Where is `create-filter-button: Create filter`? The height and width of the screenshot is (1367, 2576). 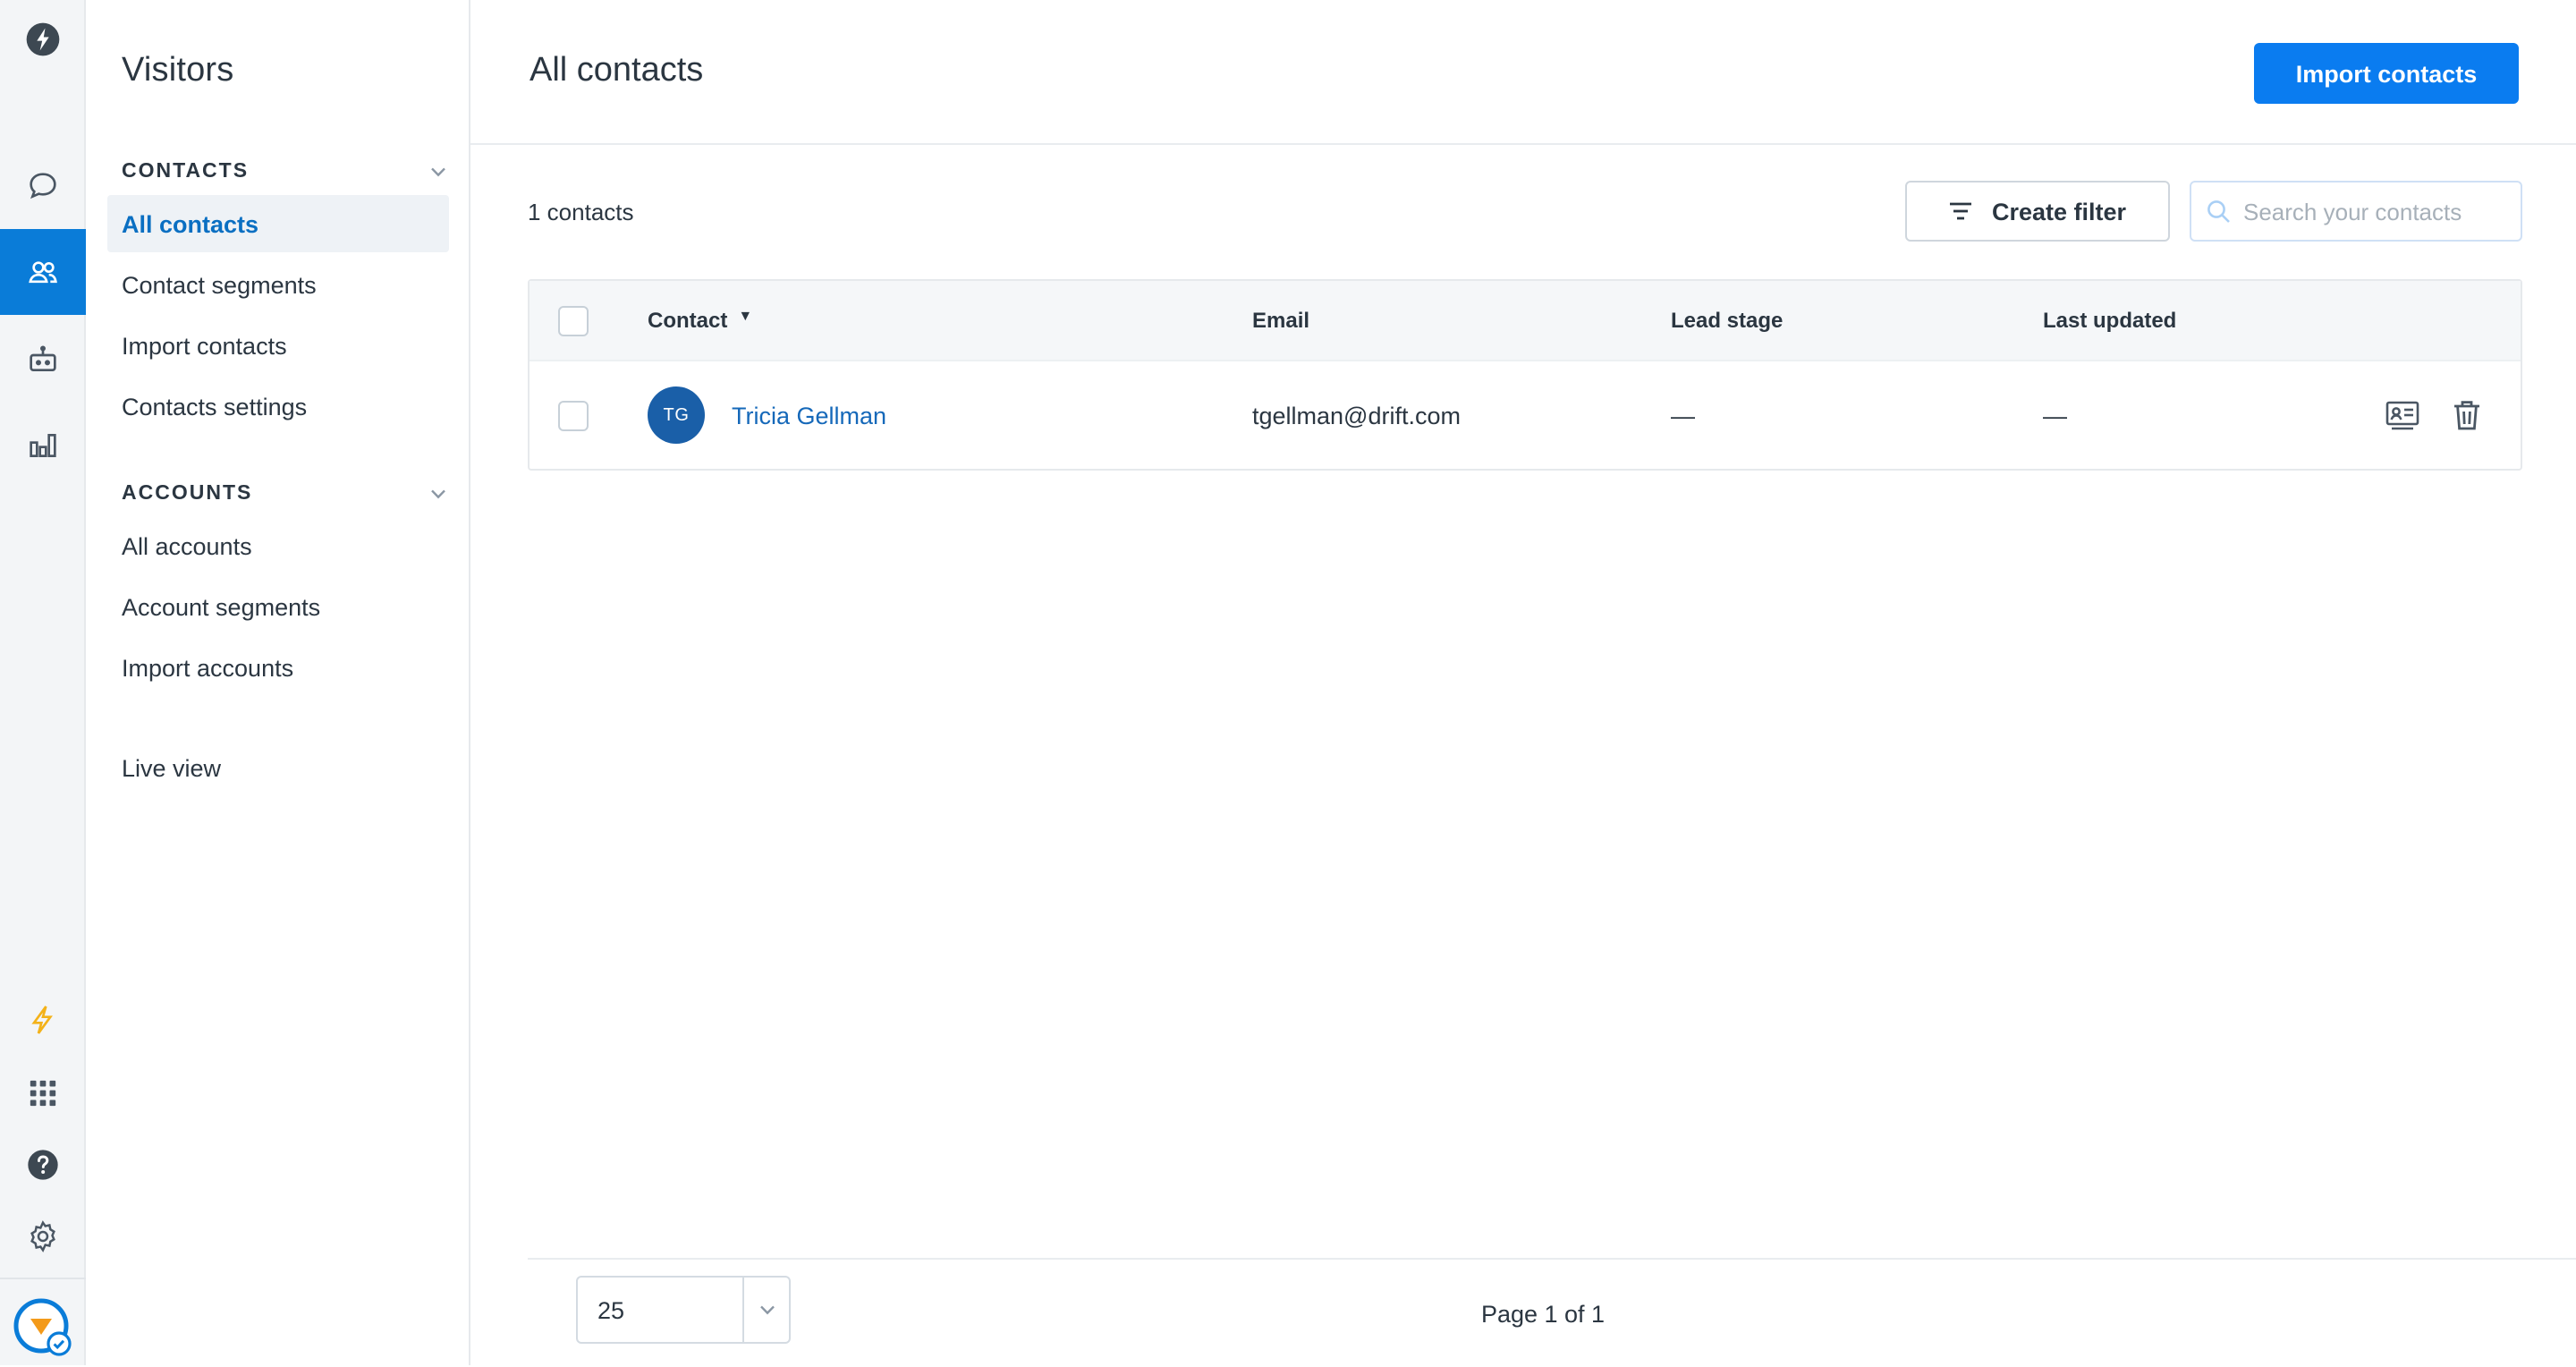
create-filter-button: Create filter is located at coordinates (2037, 211).